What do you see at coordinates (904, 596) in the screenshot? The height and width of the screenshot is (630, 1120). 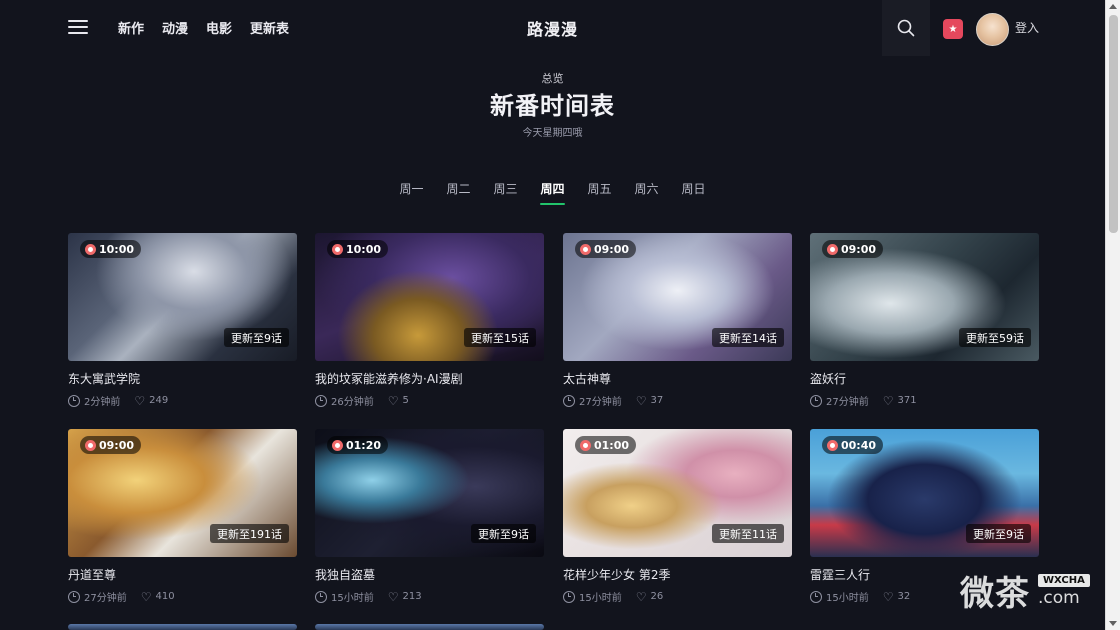 I see `like-count: 32` at bounding box center [904, 596].